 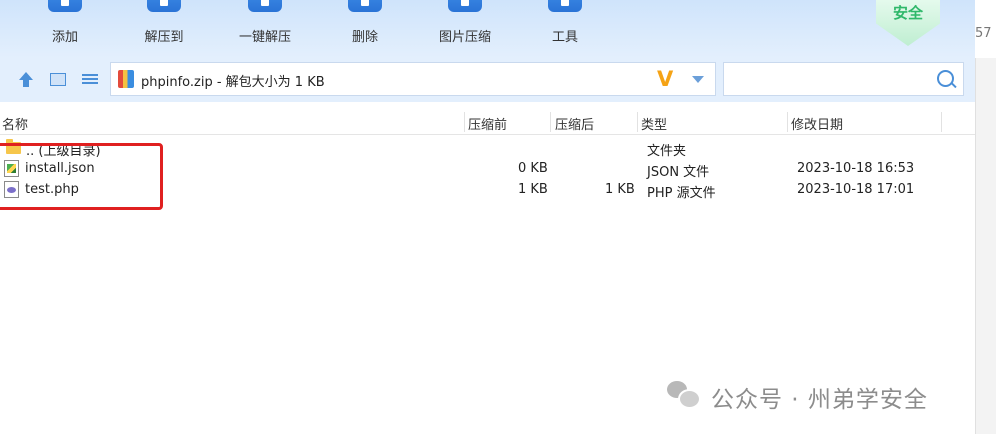 I want to click on zip-archive-icon, so click(x=126, y=79).